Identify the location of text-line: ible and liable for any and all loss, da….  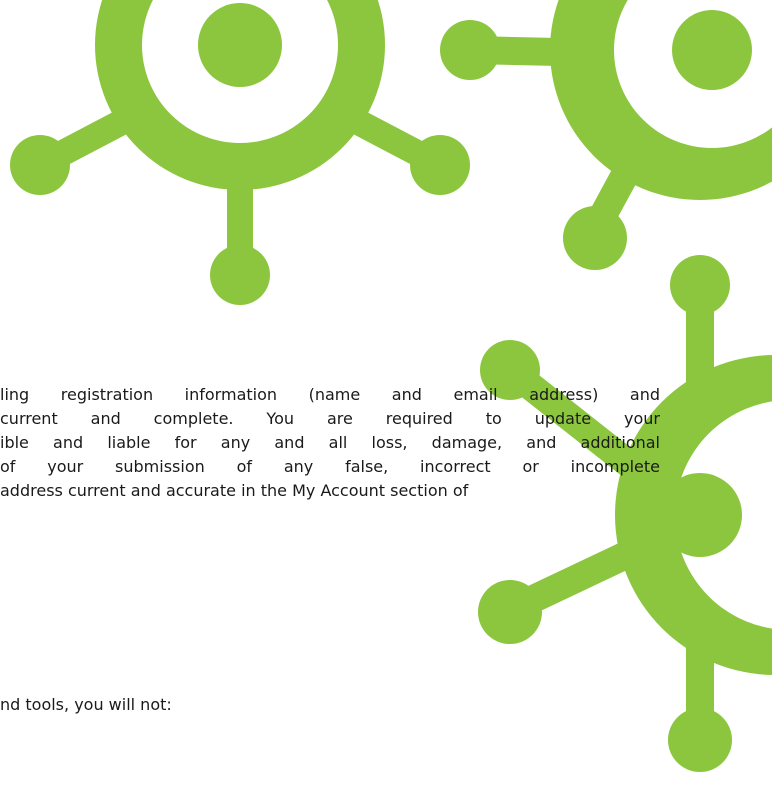
(330, 442).